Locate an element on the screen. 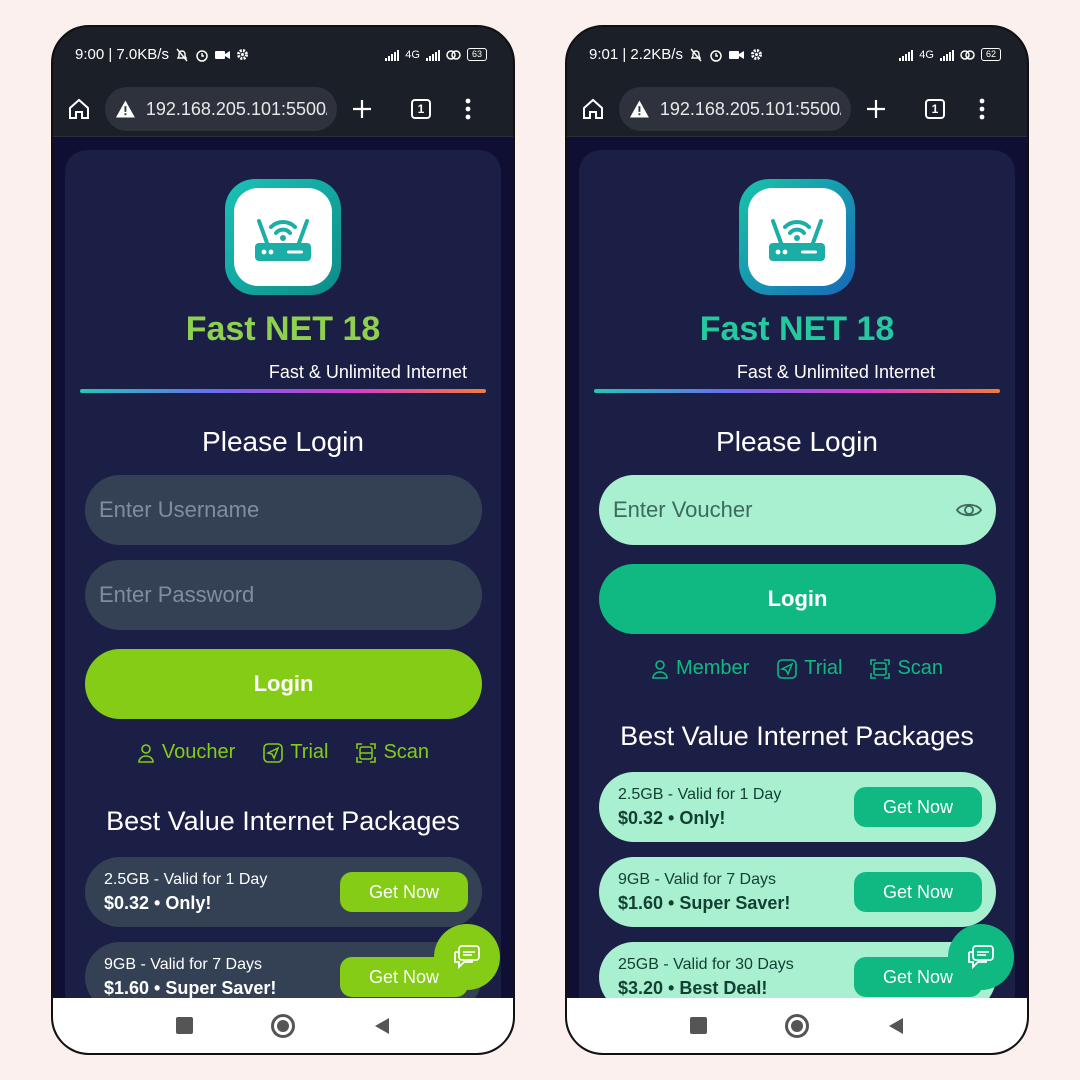 The height and width of the screenshot is (1080, 1080). package-price: $1.60 • Super Saver! is located at coordinates (704, 902).